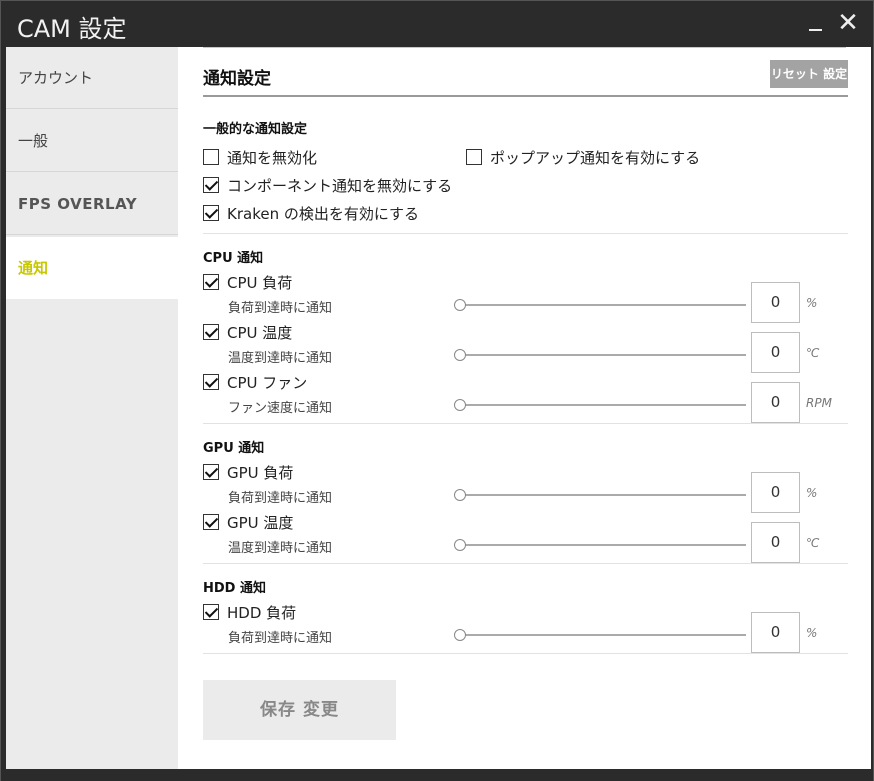 The width and height of the screenshot is (874, 781). Describe the element at coordinates (92, 141) in the screenshot. I see `sidebar-item-general: 一般` at that location.